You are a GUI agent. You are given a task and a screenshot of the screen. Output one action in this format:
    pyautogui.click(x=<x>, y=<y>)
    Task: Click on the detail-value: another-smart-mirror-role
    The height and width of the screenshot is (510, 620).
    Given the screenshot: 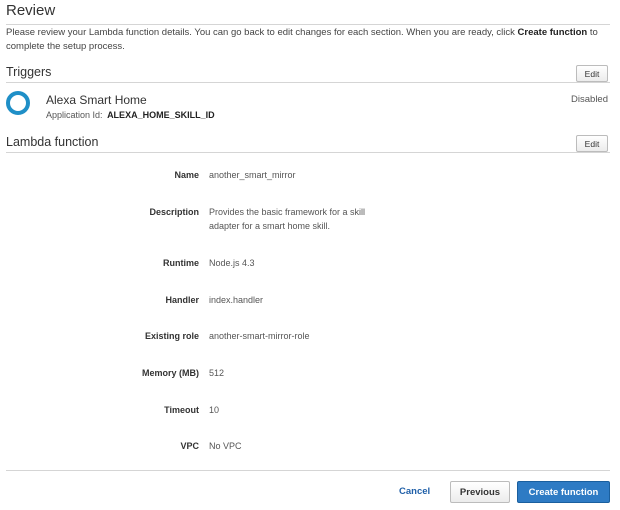 What is the action you would take?
    pyautogui.click(x=259, y=336)
    